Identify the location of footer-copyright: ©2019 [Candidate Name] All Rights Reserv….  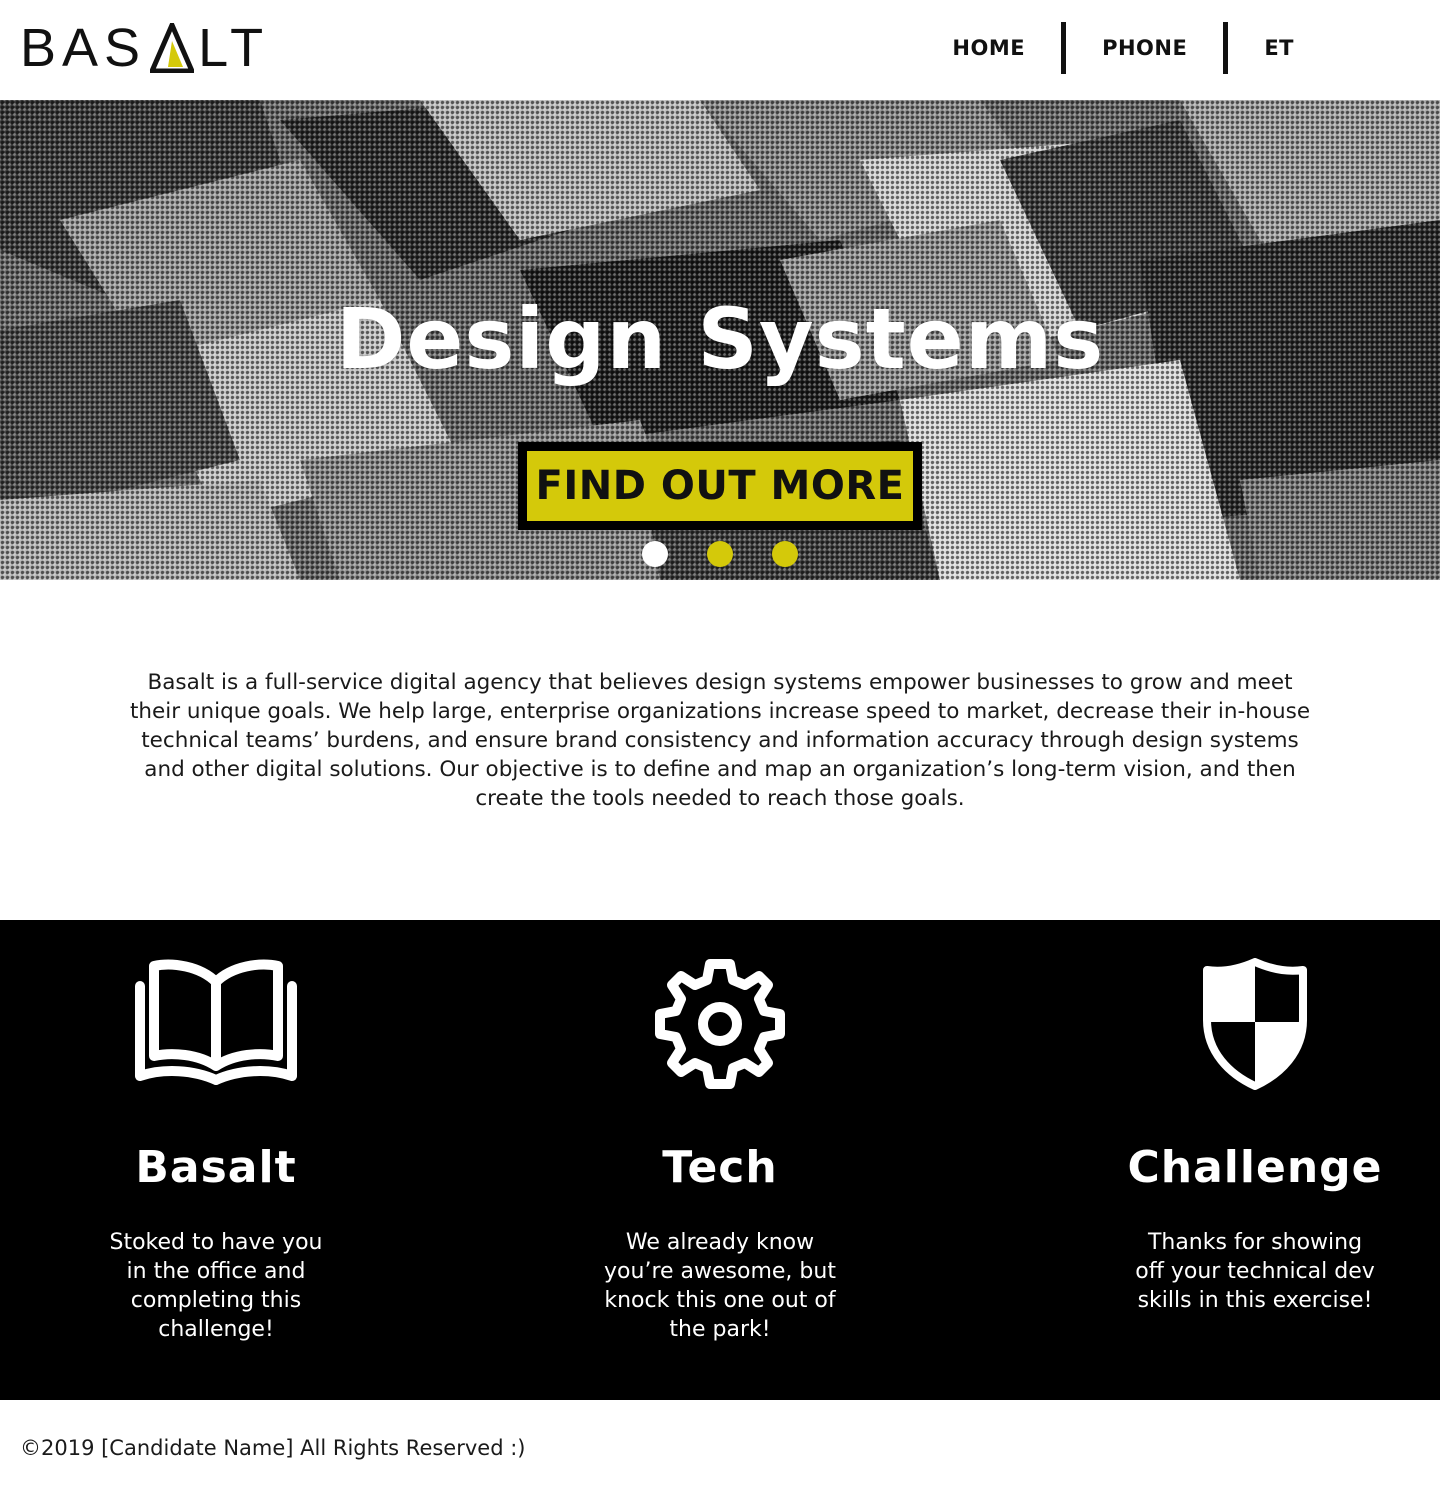
(273, 1448).